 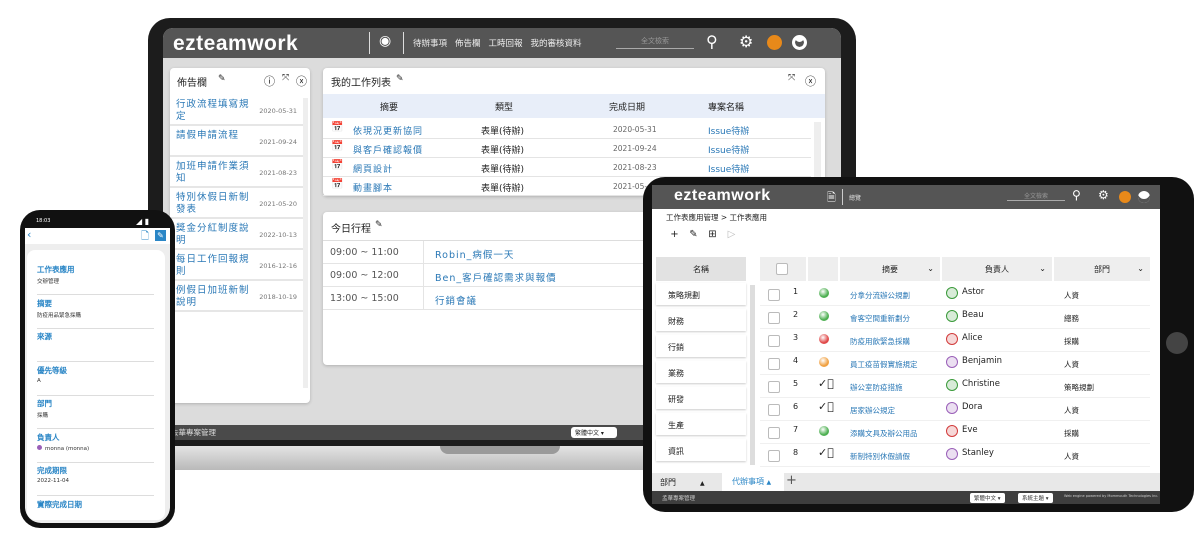 What do you see at coordinates (955, 363) in the screenshot?
I see `table-row: 4 員工疫苗假實施規定 Benjamin 人資` at bounding box center [955, 363].